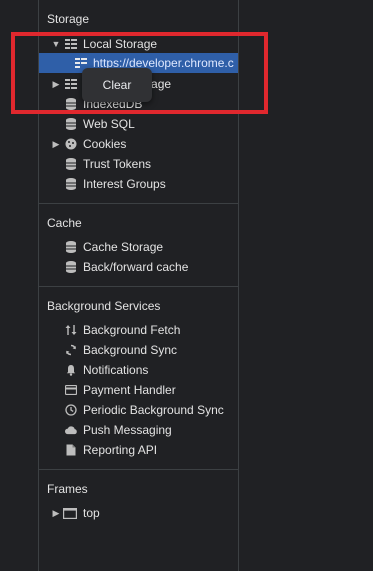 Image resolution: width=373 pixels, height=571 pixels. I want to click on trust-tokens-item: Trust Tokens, so click(138, 164).